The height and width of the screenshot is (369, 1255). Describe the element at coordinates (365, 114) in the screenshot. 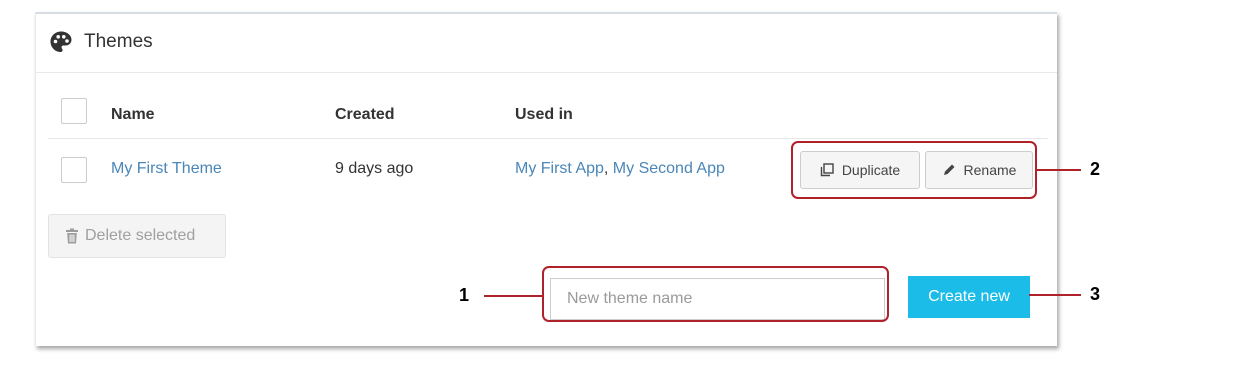

I see `column-header-created: Created` at that location.